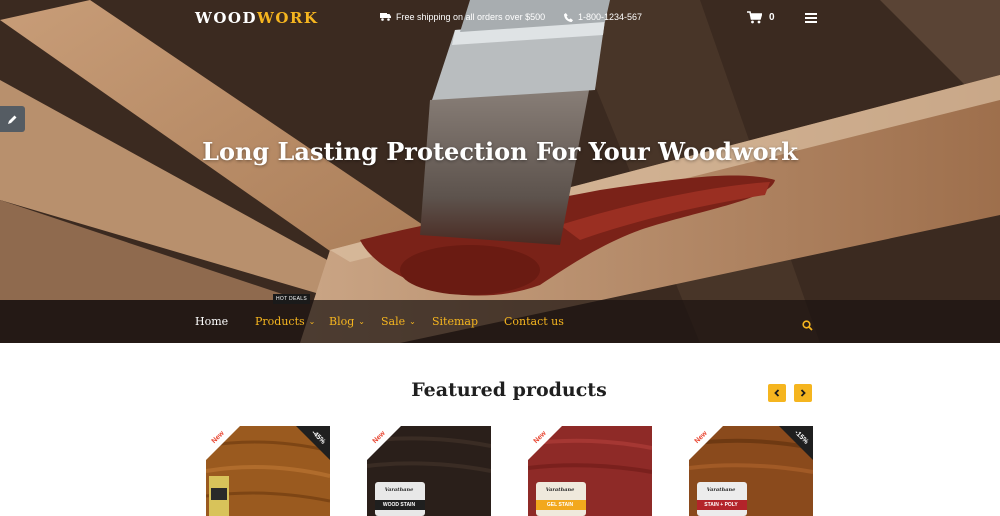 The height and width of the screenshot is (516, 1000). What do you see at coordinates (772, 17) in the screenshot?
I see `cart-count: 0` at bounding box center [772, 17].